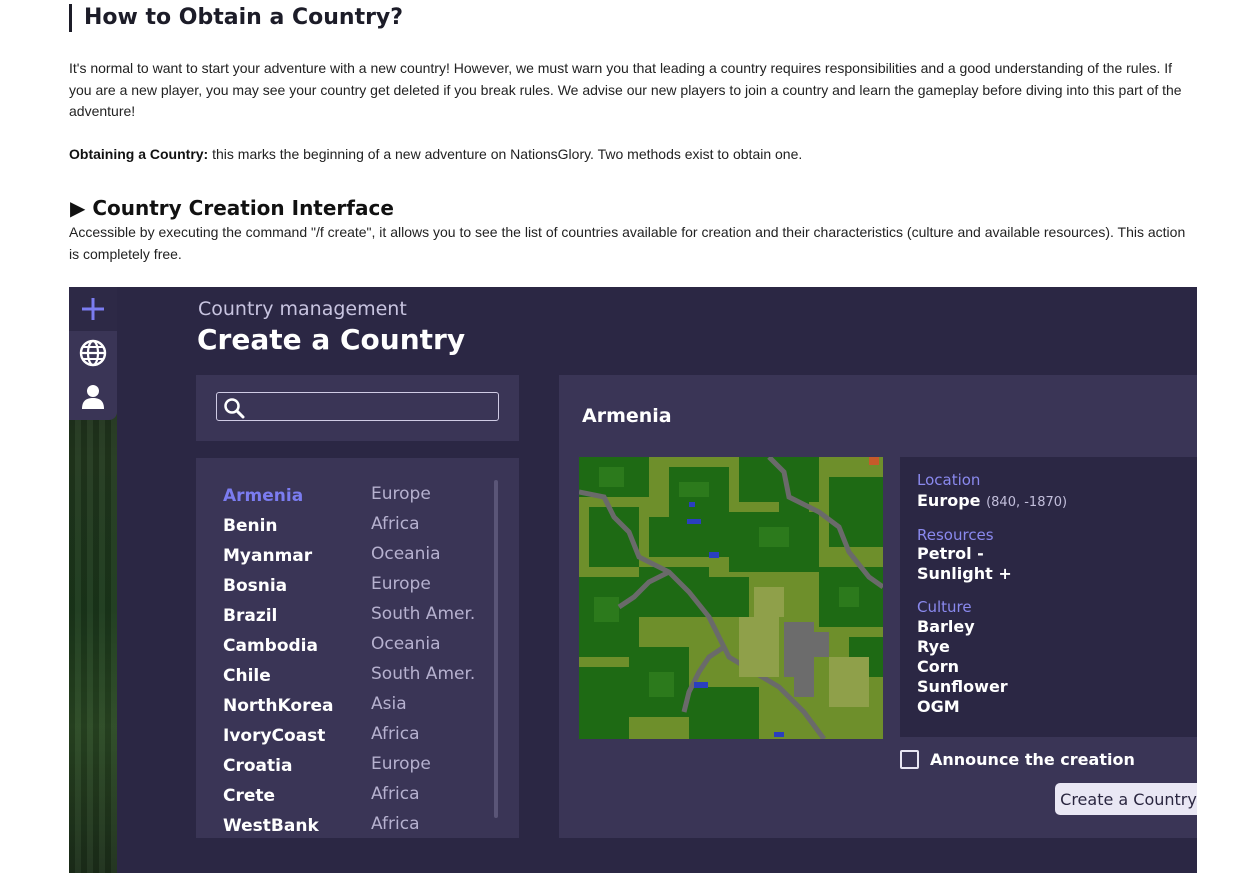  I want to click on culture-label: Culture, so click(944, 607).